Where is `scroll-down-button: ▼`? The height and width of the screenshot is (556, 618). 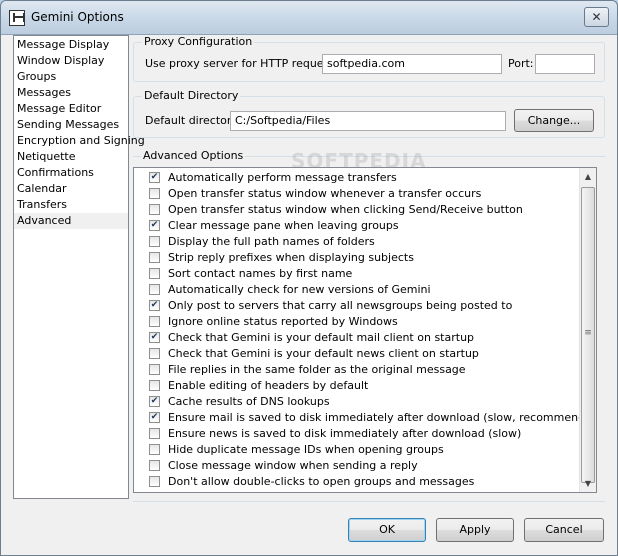 scroll-down-button: ▼ is located at coordinates (588, 483).